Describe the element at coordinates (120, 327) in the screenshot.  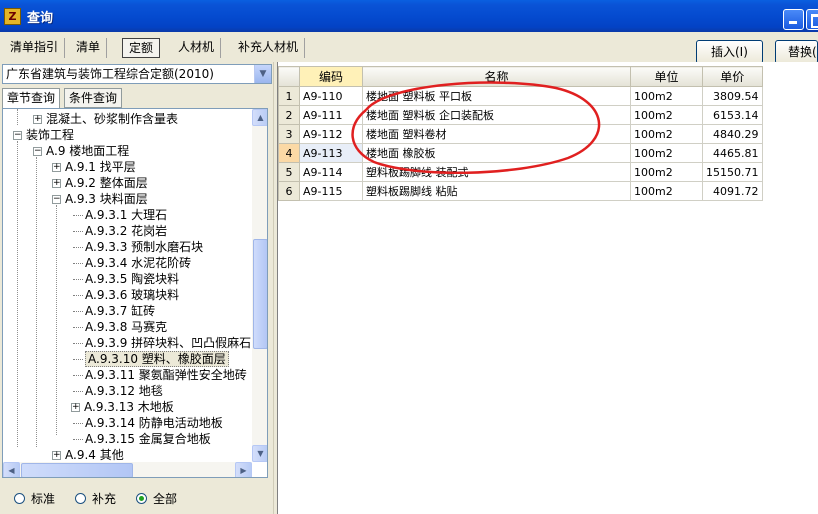
I see `tree-leaf: A.9.3.8 马赛克` at that location.